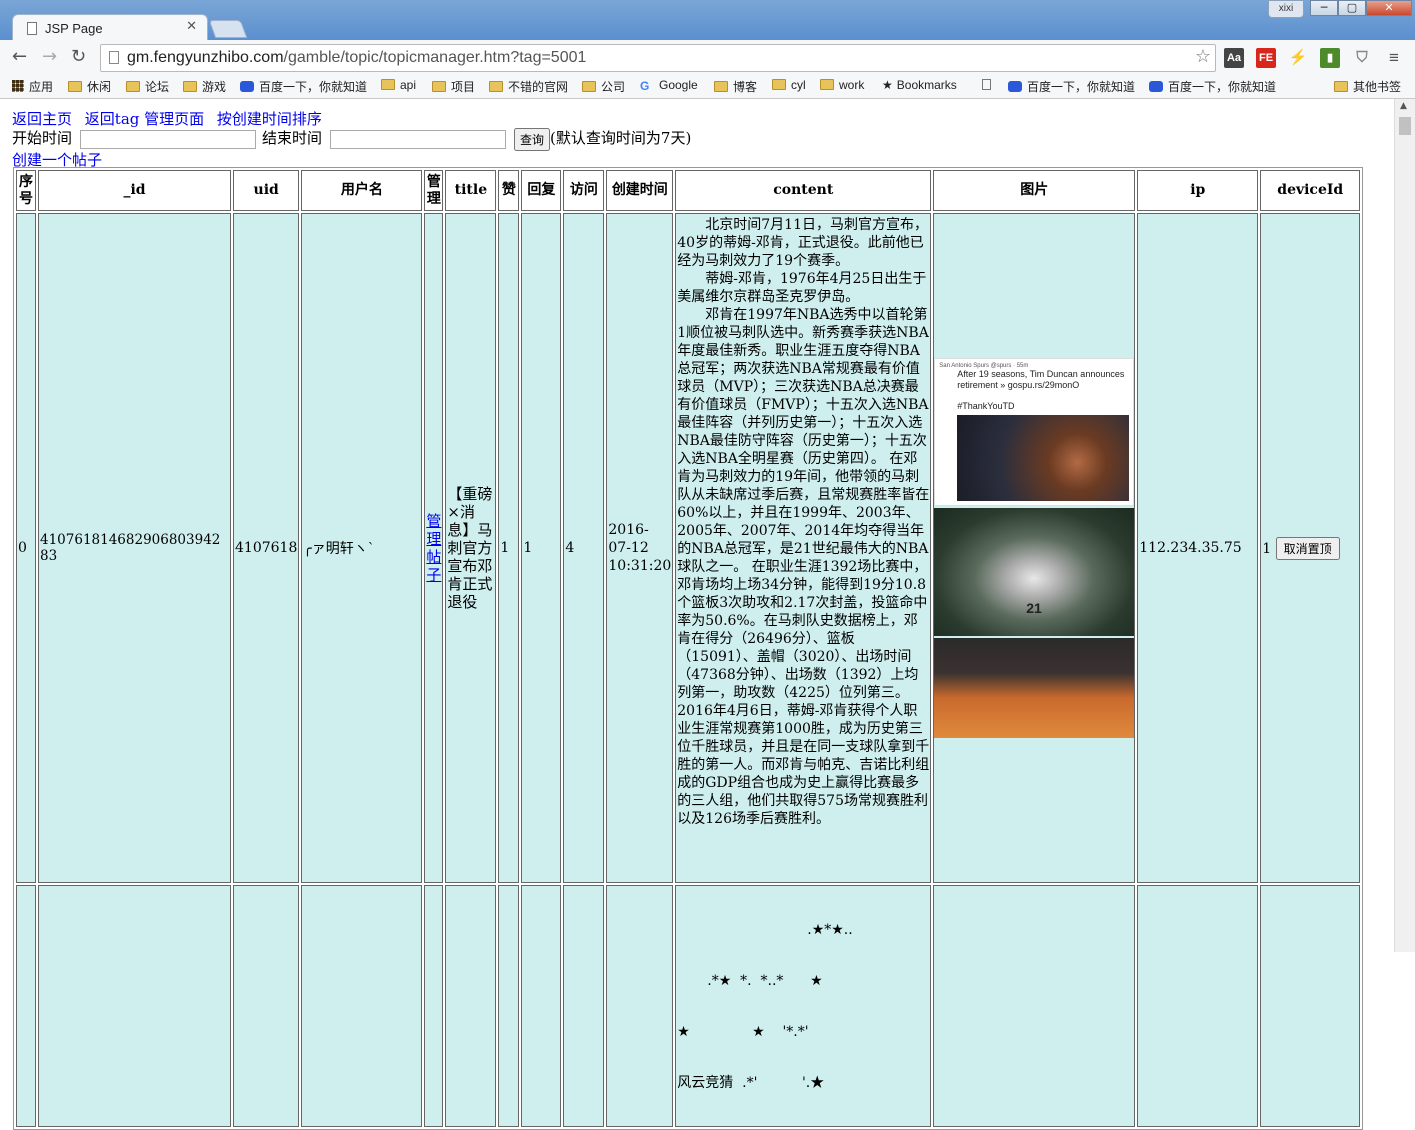  I want to click on bookmark-google: G Google, so click(669, 85).